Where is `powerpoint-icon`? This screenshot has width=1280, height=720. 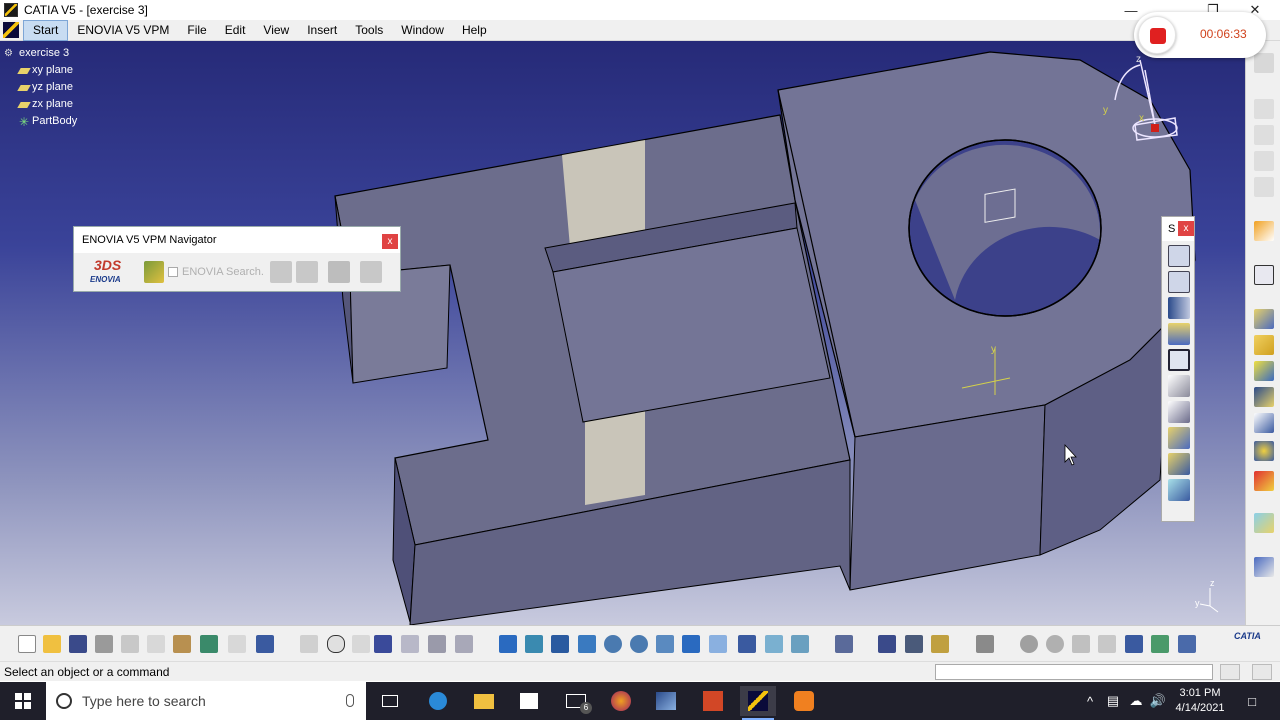 powerpoint-icon is located at coordinates (713, 701).